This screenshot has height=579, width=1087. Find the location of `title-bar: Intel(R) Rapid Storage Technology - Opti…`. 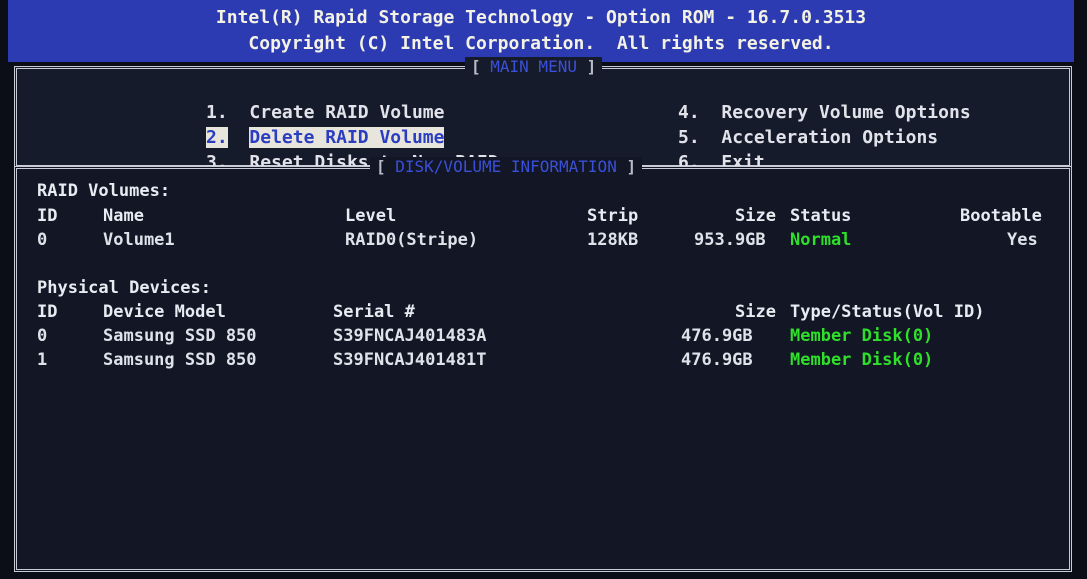

title-bar: Intel(R) Rapid Storage Technology - Opti… is located at coordinates (541, 31).